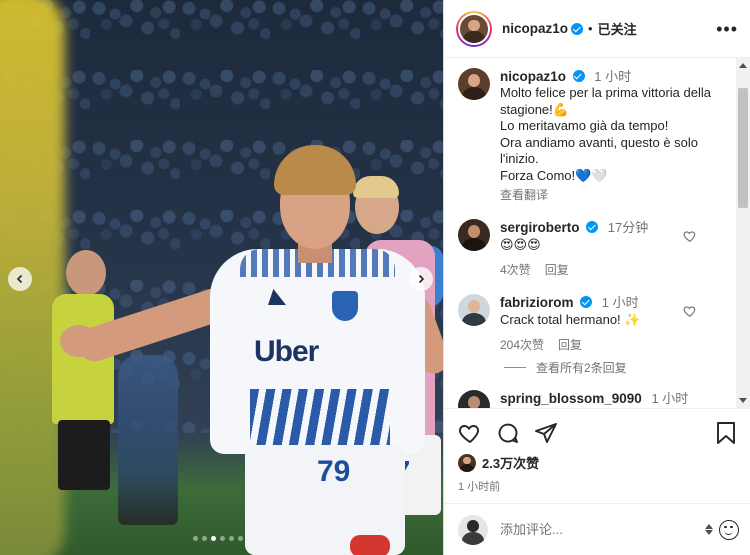  I want to click on comment-body: spring_blossom_9090 1 小时, so click(613, 399).